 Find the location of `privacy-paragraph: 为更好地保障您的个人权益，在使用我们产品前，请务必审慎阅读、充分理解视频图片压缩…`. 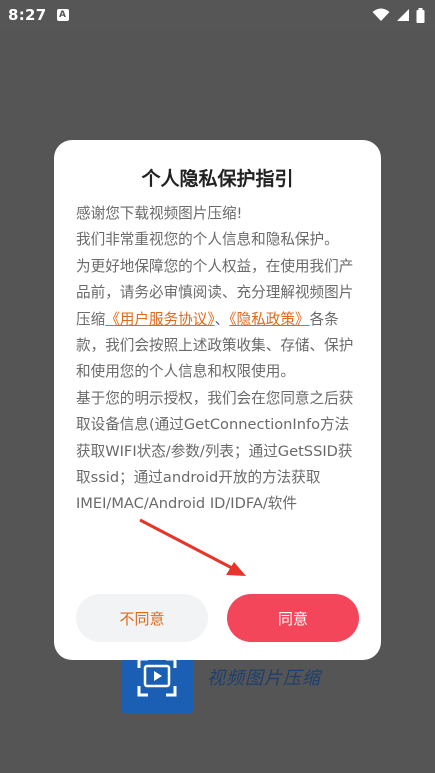

privacy-paragraph: 为更好地保障您的个人权益，在使用我们产品前，请务必审慎阅读、充分理解视频图片压缩… is located at coordinates (219, 320).